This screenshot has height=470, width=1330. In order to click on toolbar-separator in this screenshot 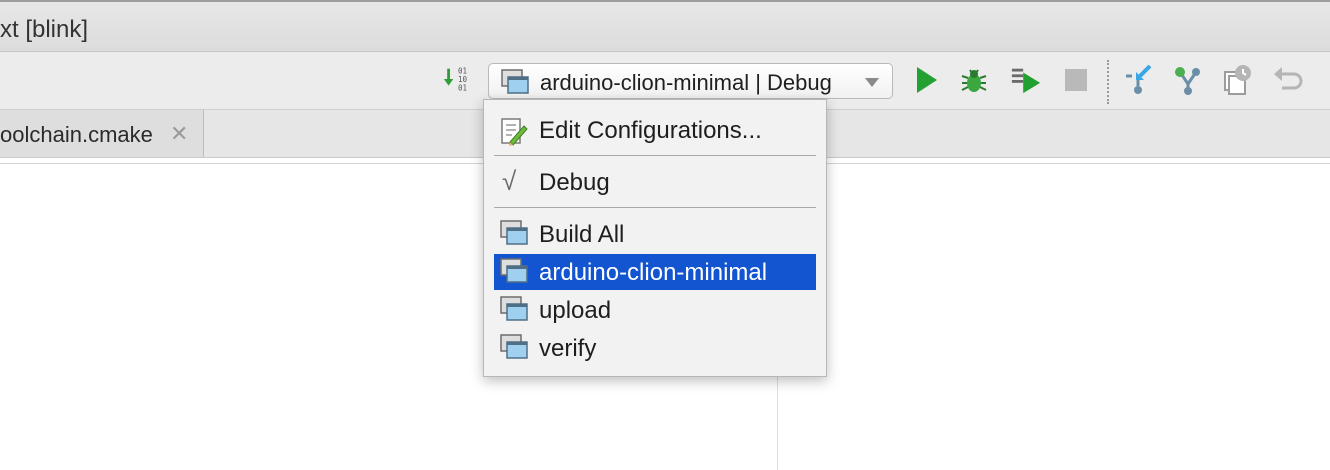, I will do `click(1108, 82)`.